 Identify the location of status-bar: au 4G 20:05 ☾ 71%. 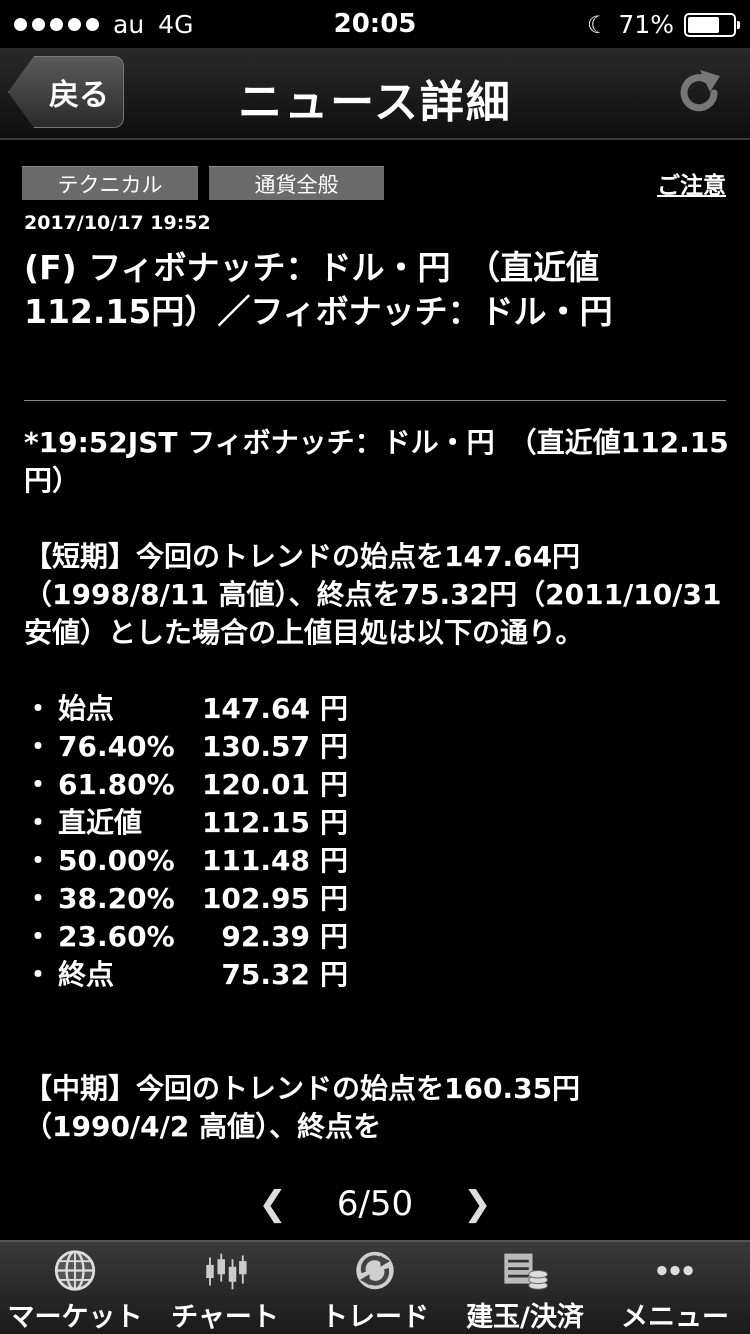
(375, 24).